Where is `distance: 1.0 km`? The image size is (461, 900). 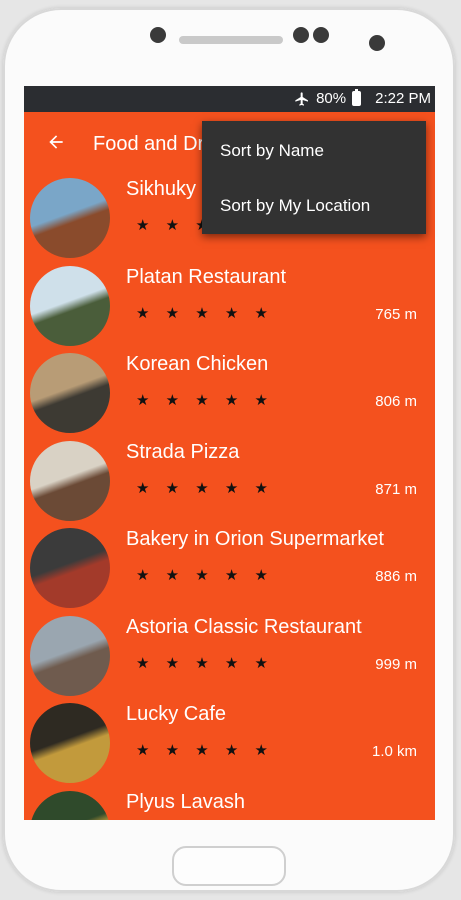 distance: 1.0 km is located at coordinates (394, 751).